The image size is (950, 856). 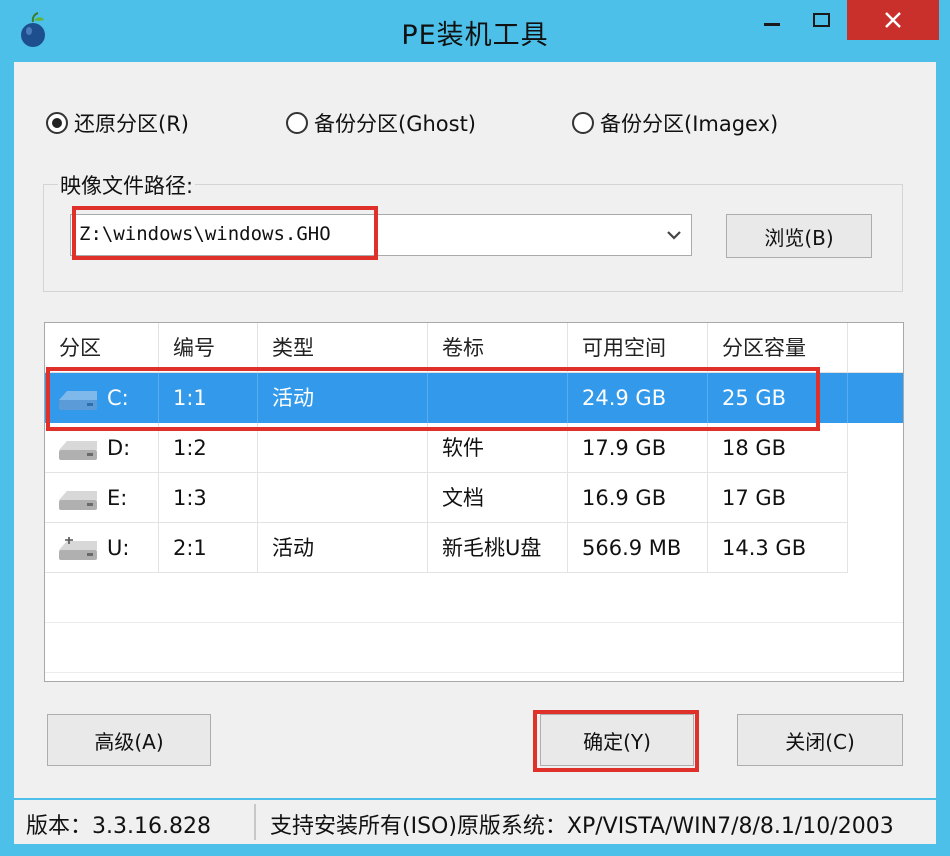 What do you see at coordinates (778, 348) in the screenshot?
I see `column-header-capacity: 分区容量` at bounding box center [778, 348].